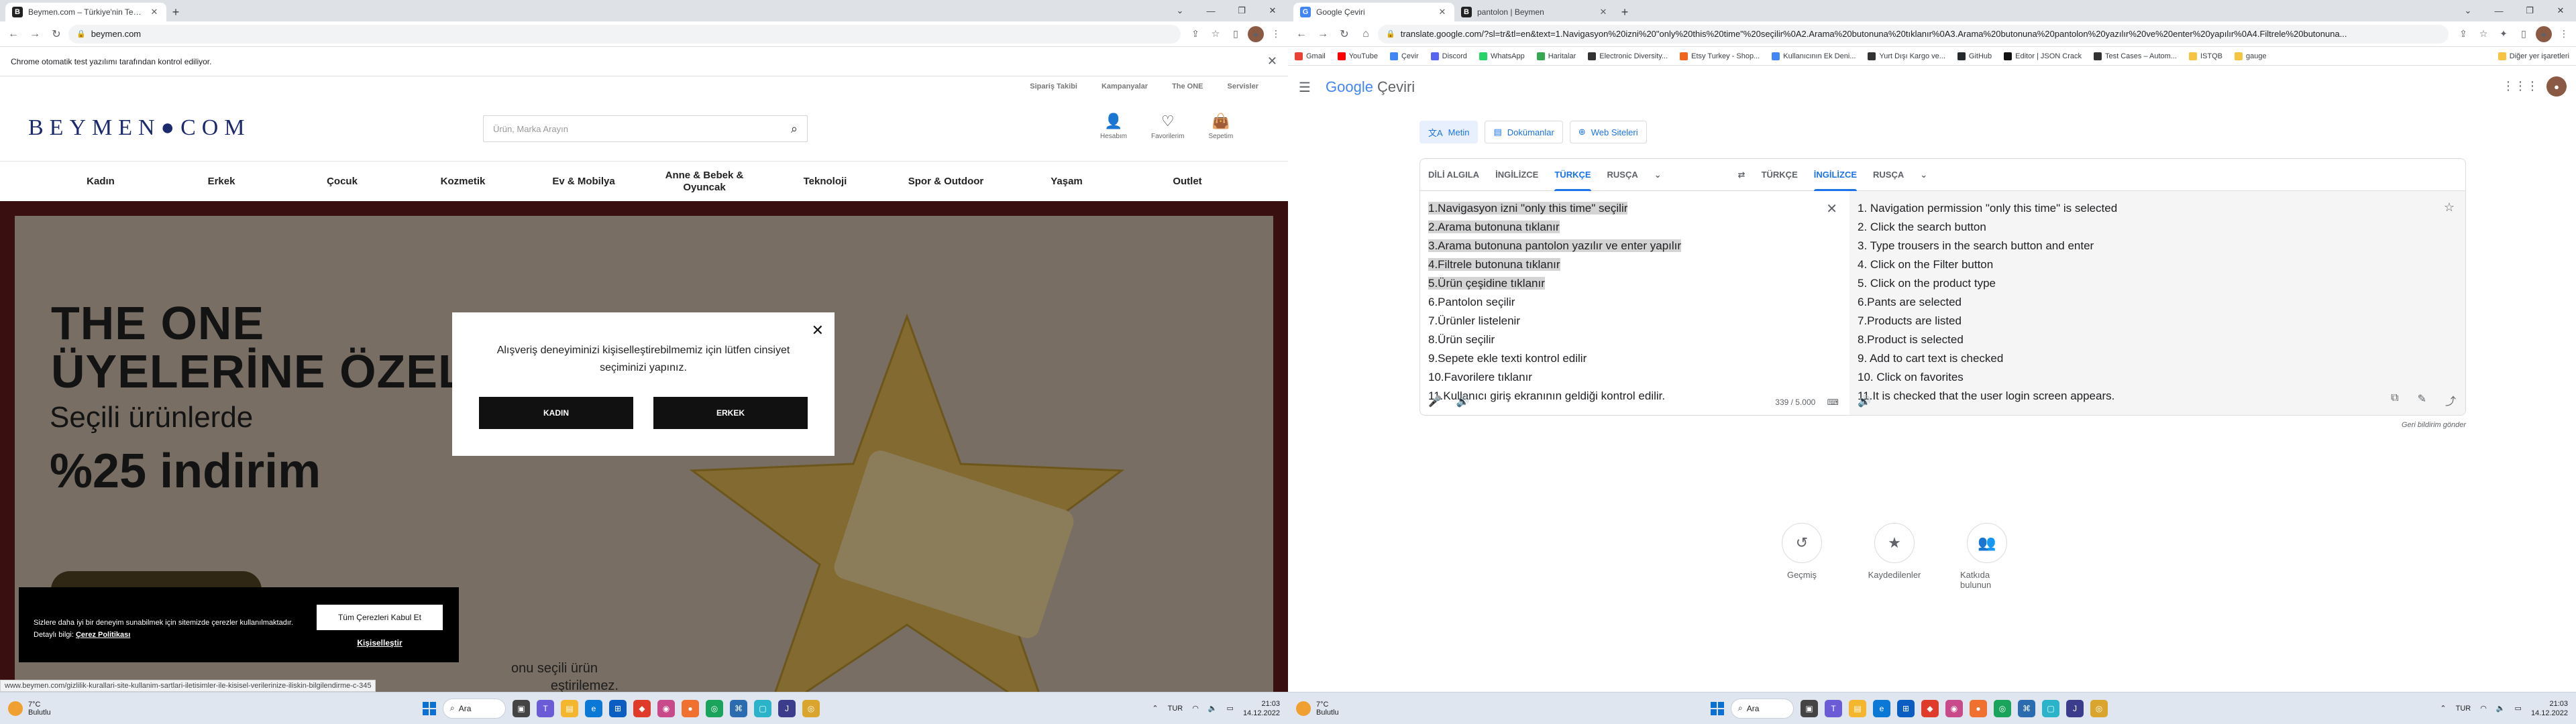  I want to click on tab-beymen: B pantolon | Beymen ✕, so click(1534, 12).